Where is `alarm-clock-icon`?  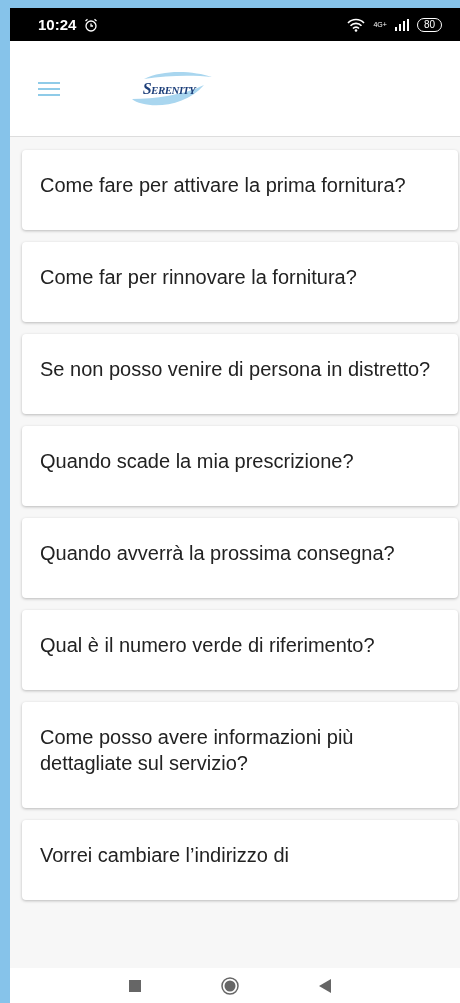
alarm-clock-icon is located at coordinates (91, 24).